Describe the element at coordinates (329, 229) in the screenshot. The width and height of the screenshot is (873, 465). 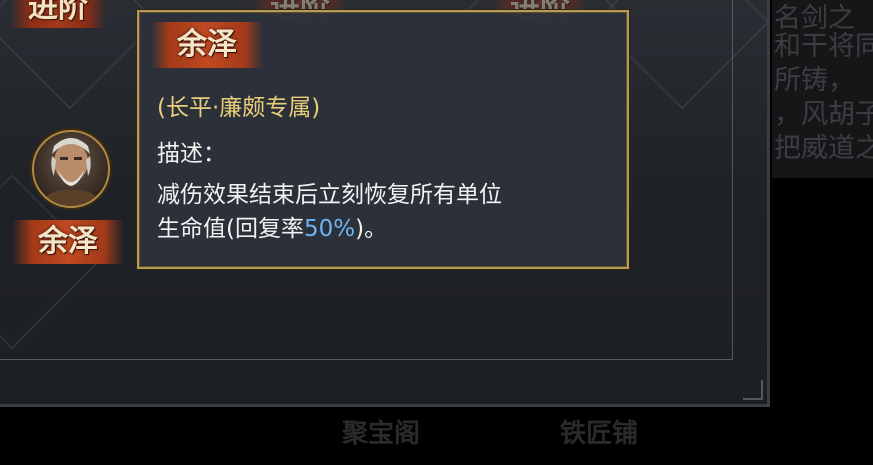
I see `recovery-rate-value: 50%` at that location.